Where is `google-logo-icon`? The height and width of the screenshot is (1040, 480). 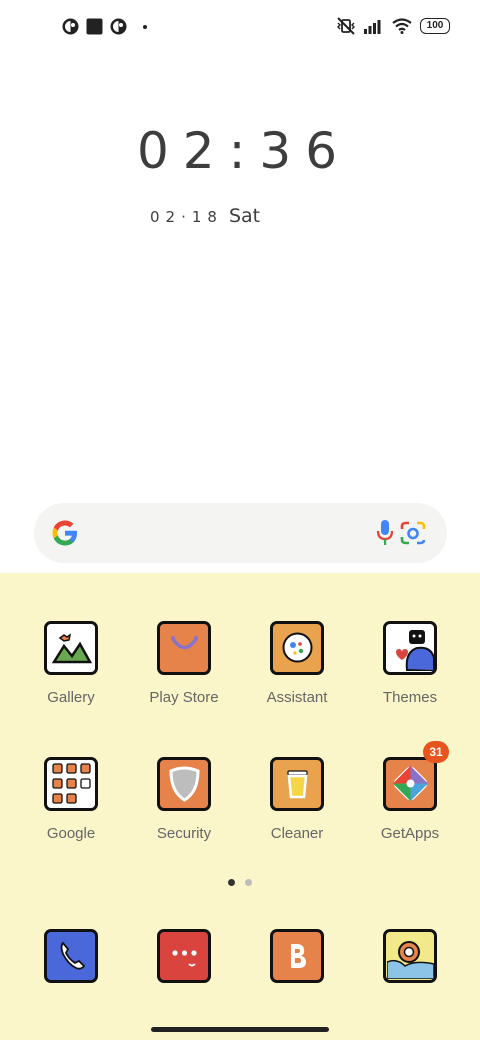 google-logo-icon is located at coordinates (64, 533).